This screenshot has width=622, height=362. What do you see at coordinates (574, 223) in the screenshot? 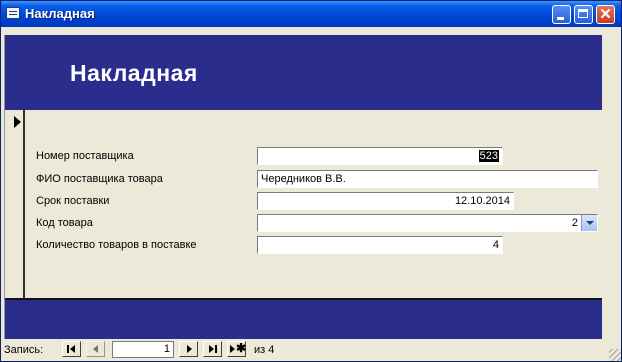
I see `product-code-value: 2` at bounding box center [574, 223].